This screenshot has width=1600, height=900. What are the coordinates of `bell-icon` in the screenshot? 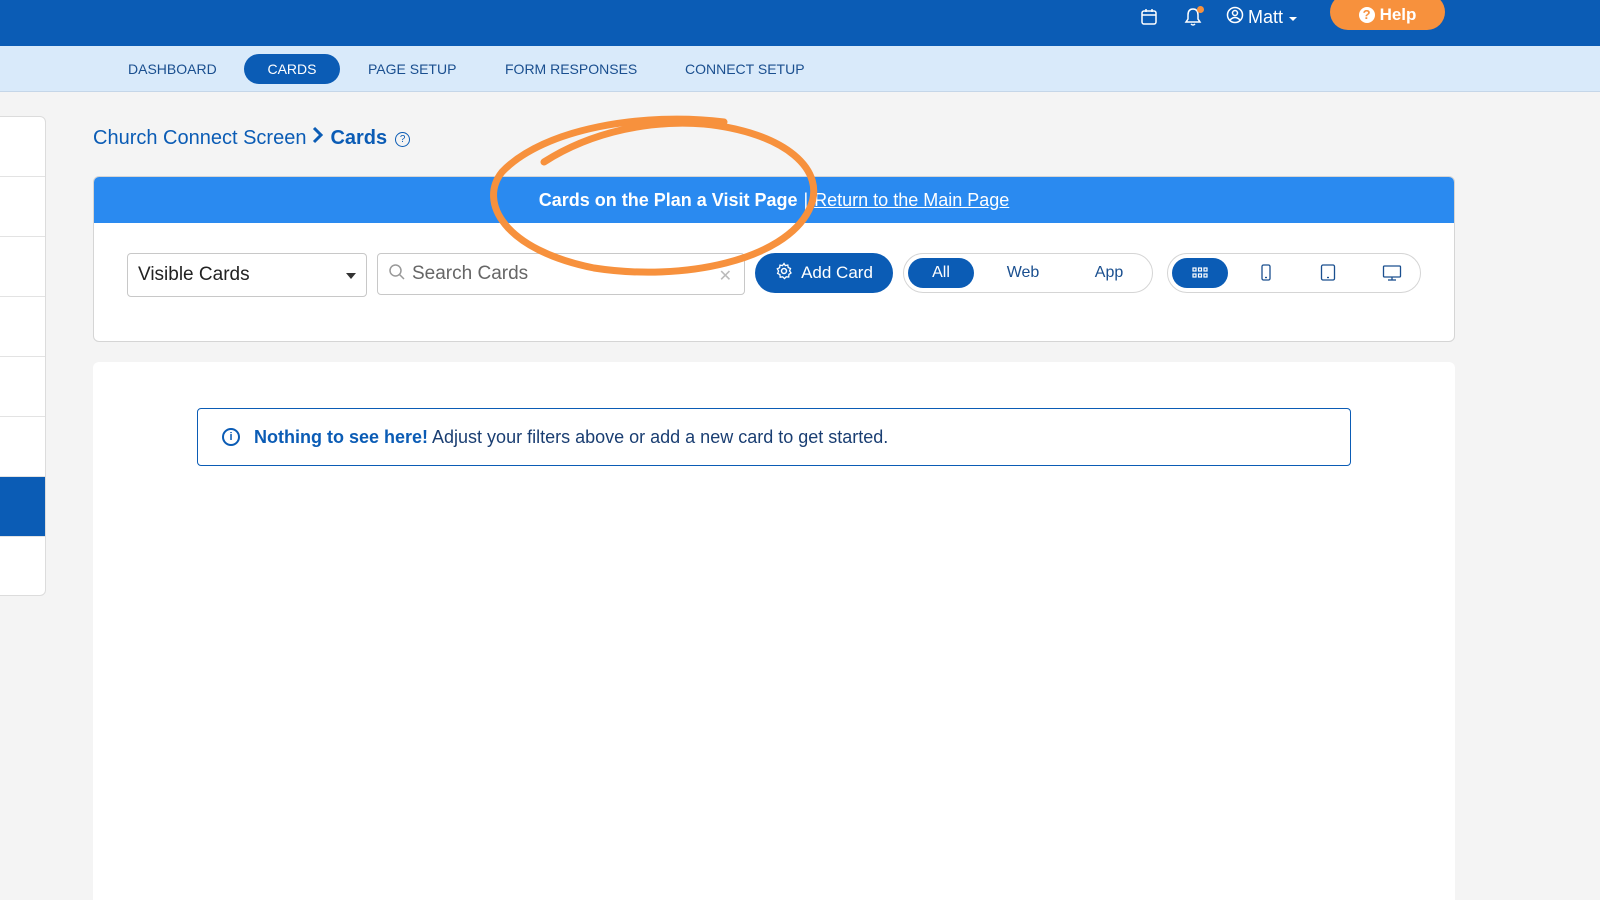 It's located at (1193, 17).